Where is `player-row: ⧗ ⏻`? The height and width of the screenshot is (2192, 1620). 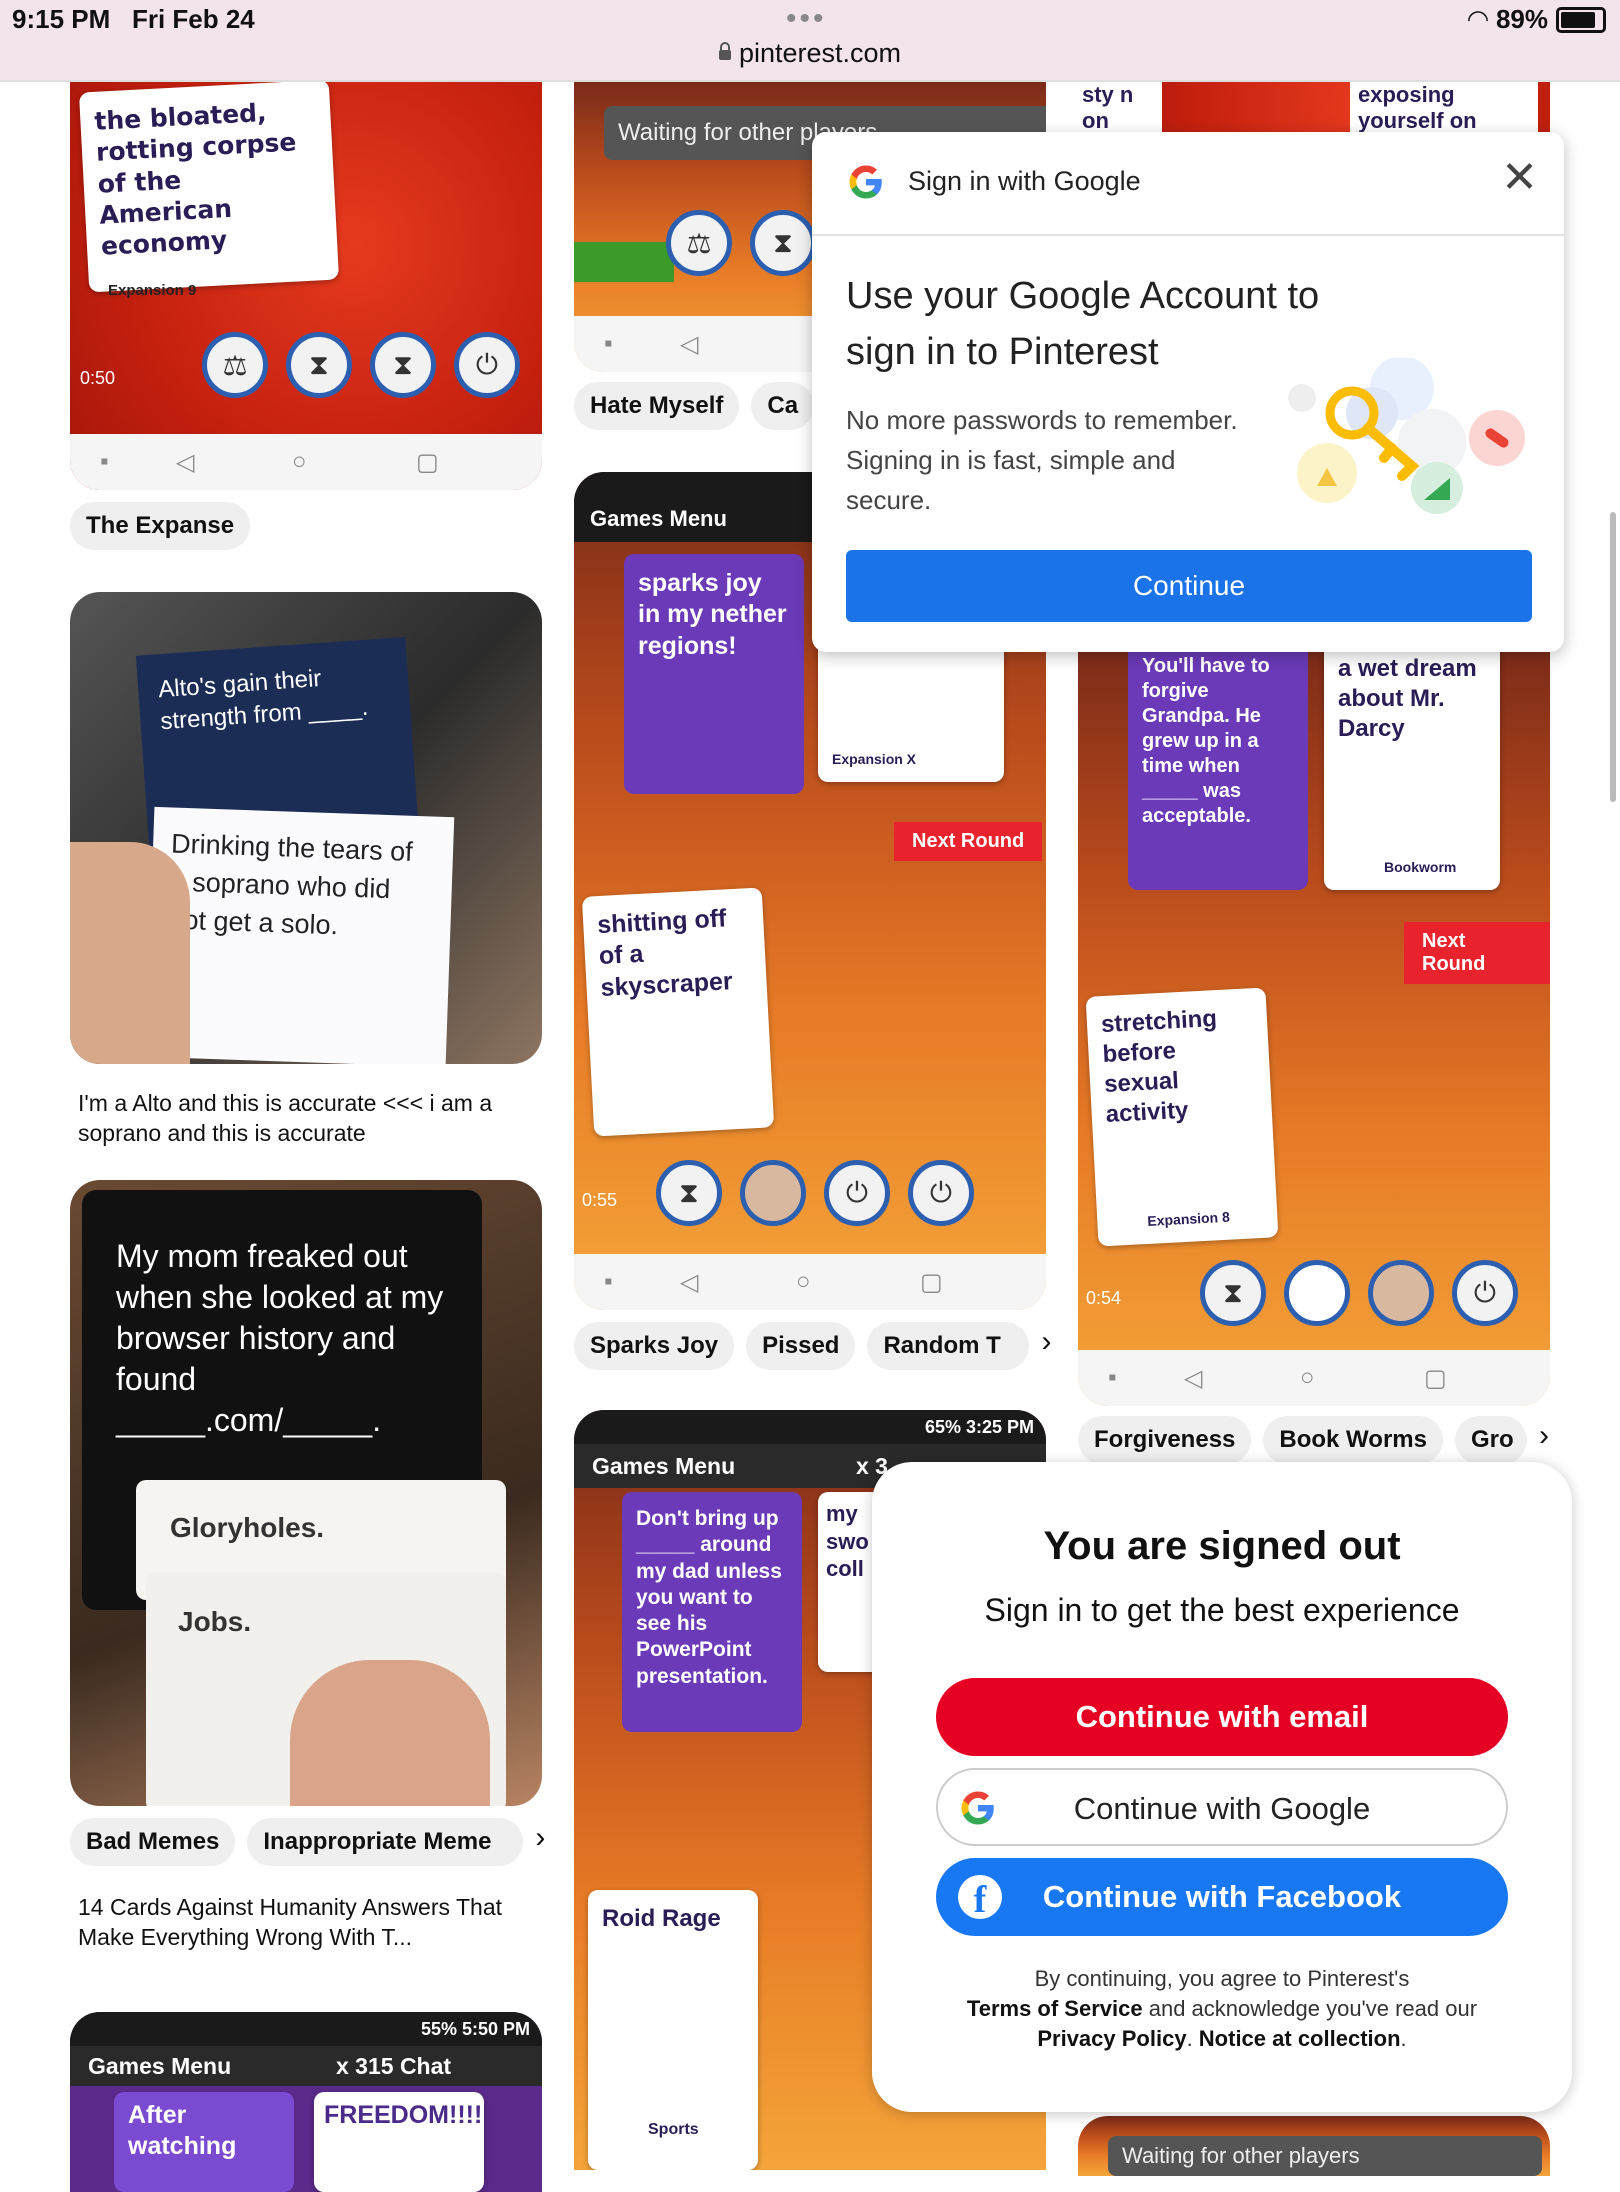 player-row: ⧗ ⏻ is located at coordinates (1359, 1293).